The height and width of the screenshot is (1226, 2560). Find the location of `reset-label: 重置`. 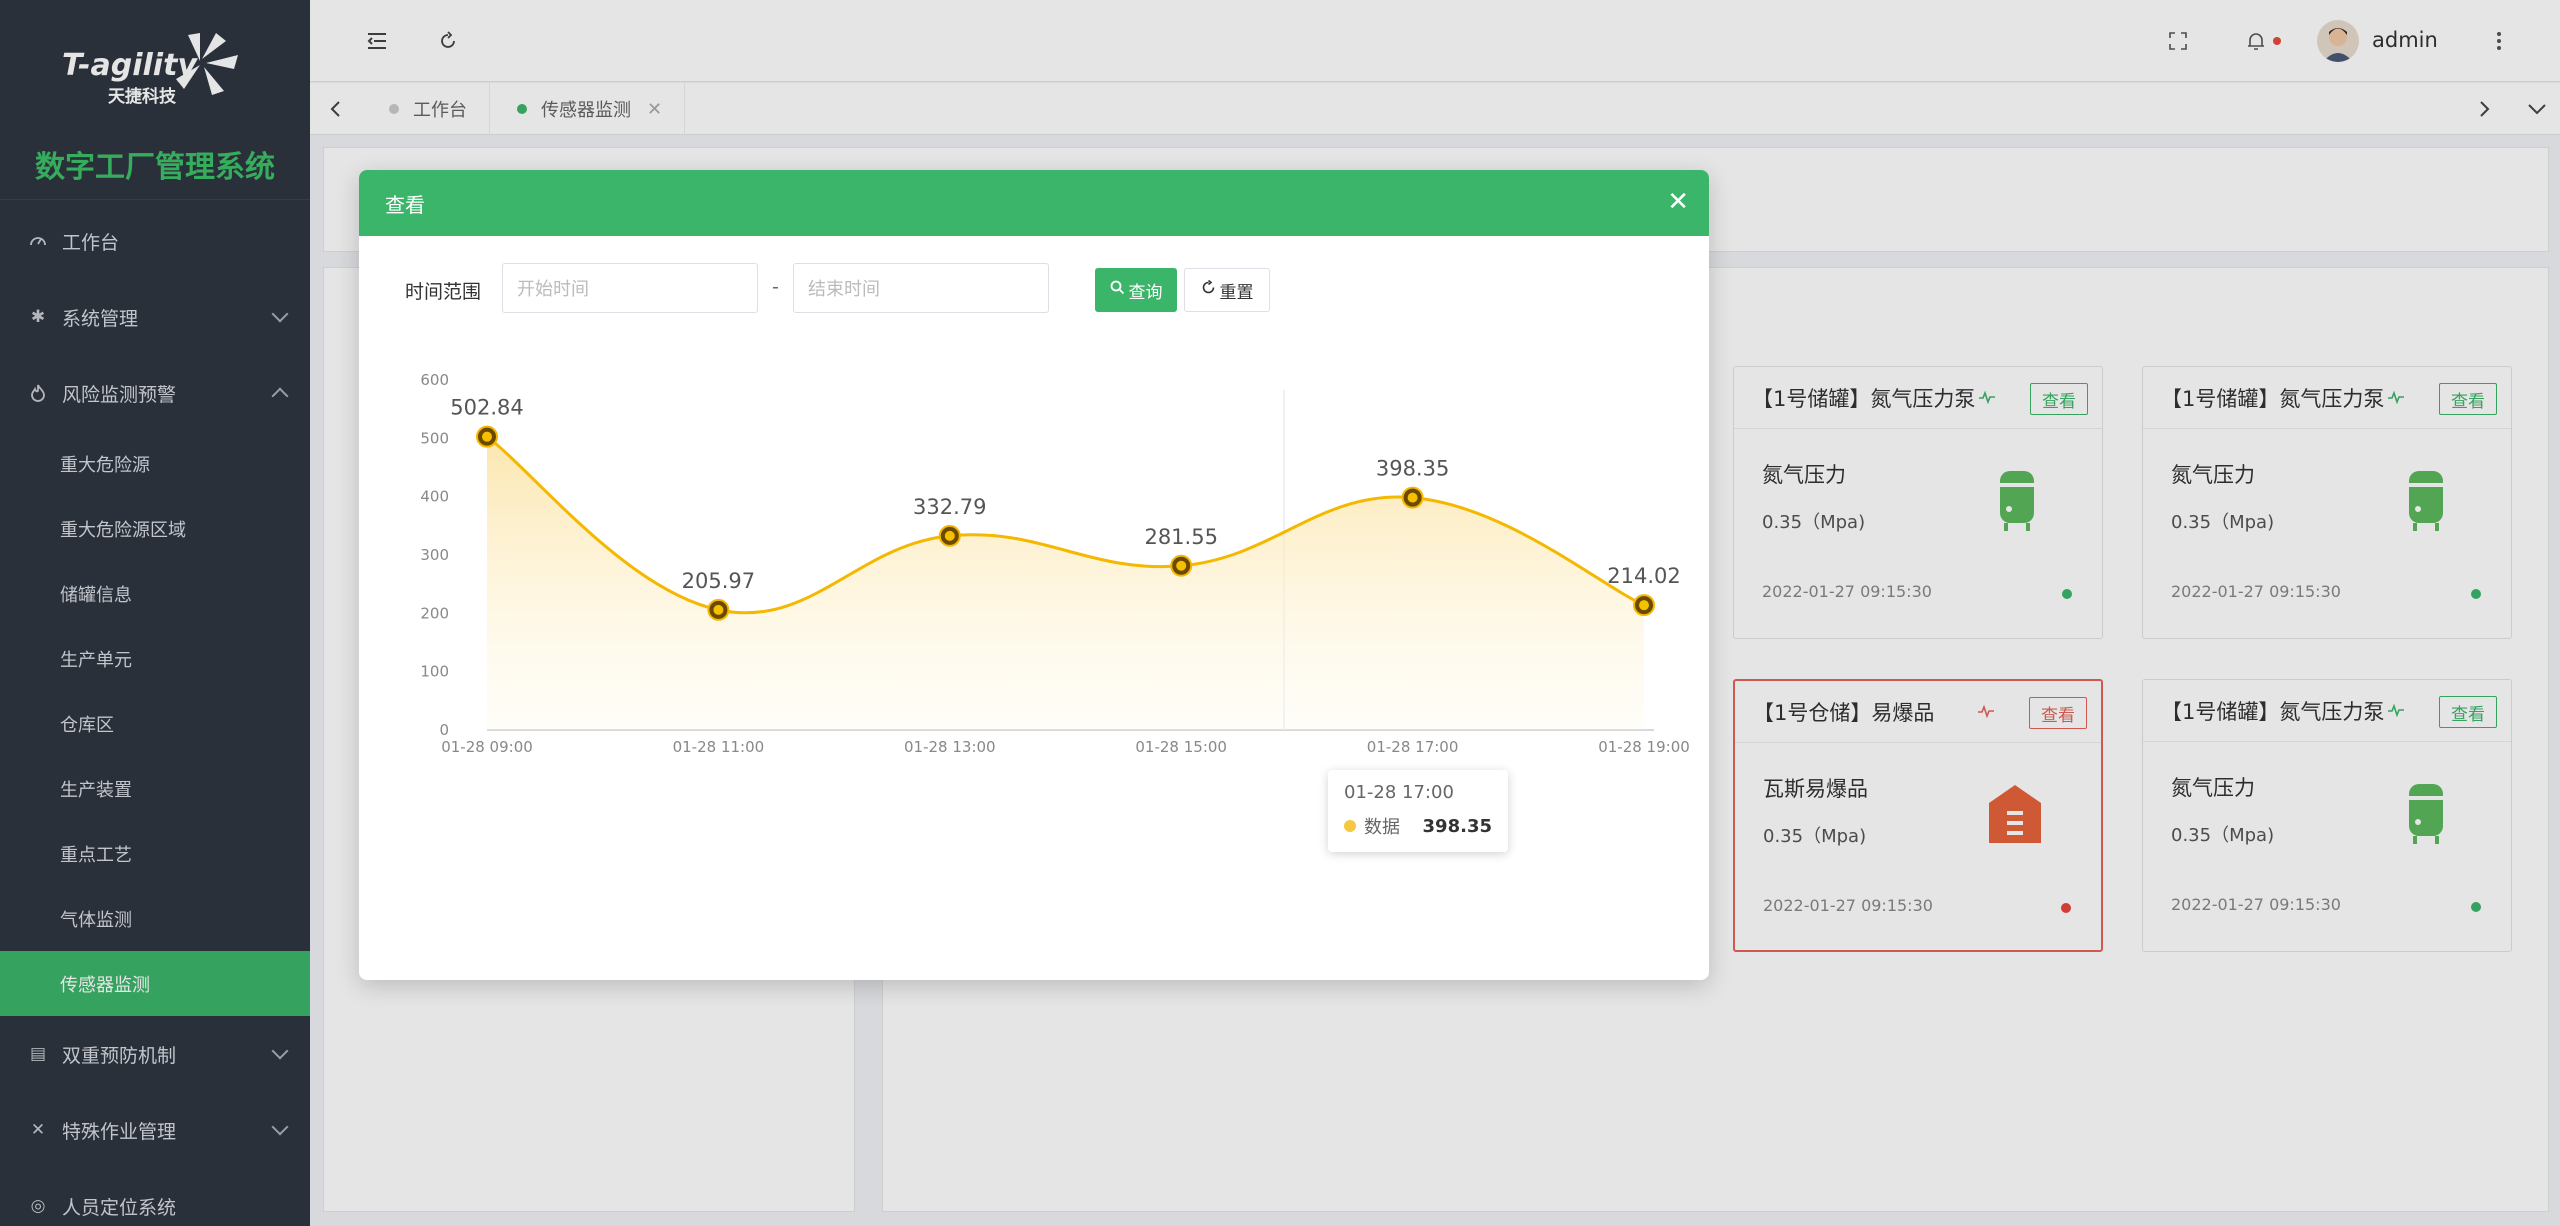

reset-label: 重置 is located at coordinates (1236, 292).